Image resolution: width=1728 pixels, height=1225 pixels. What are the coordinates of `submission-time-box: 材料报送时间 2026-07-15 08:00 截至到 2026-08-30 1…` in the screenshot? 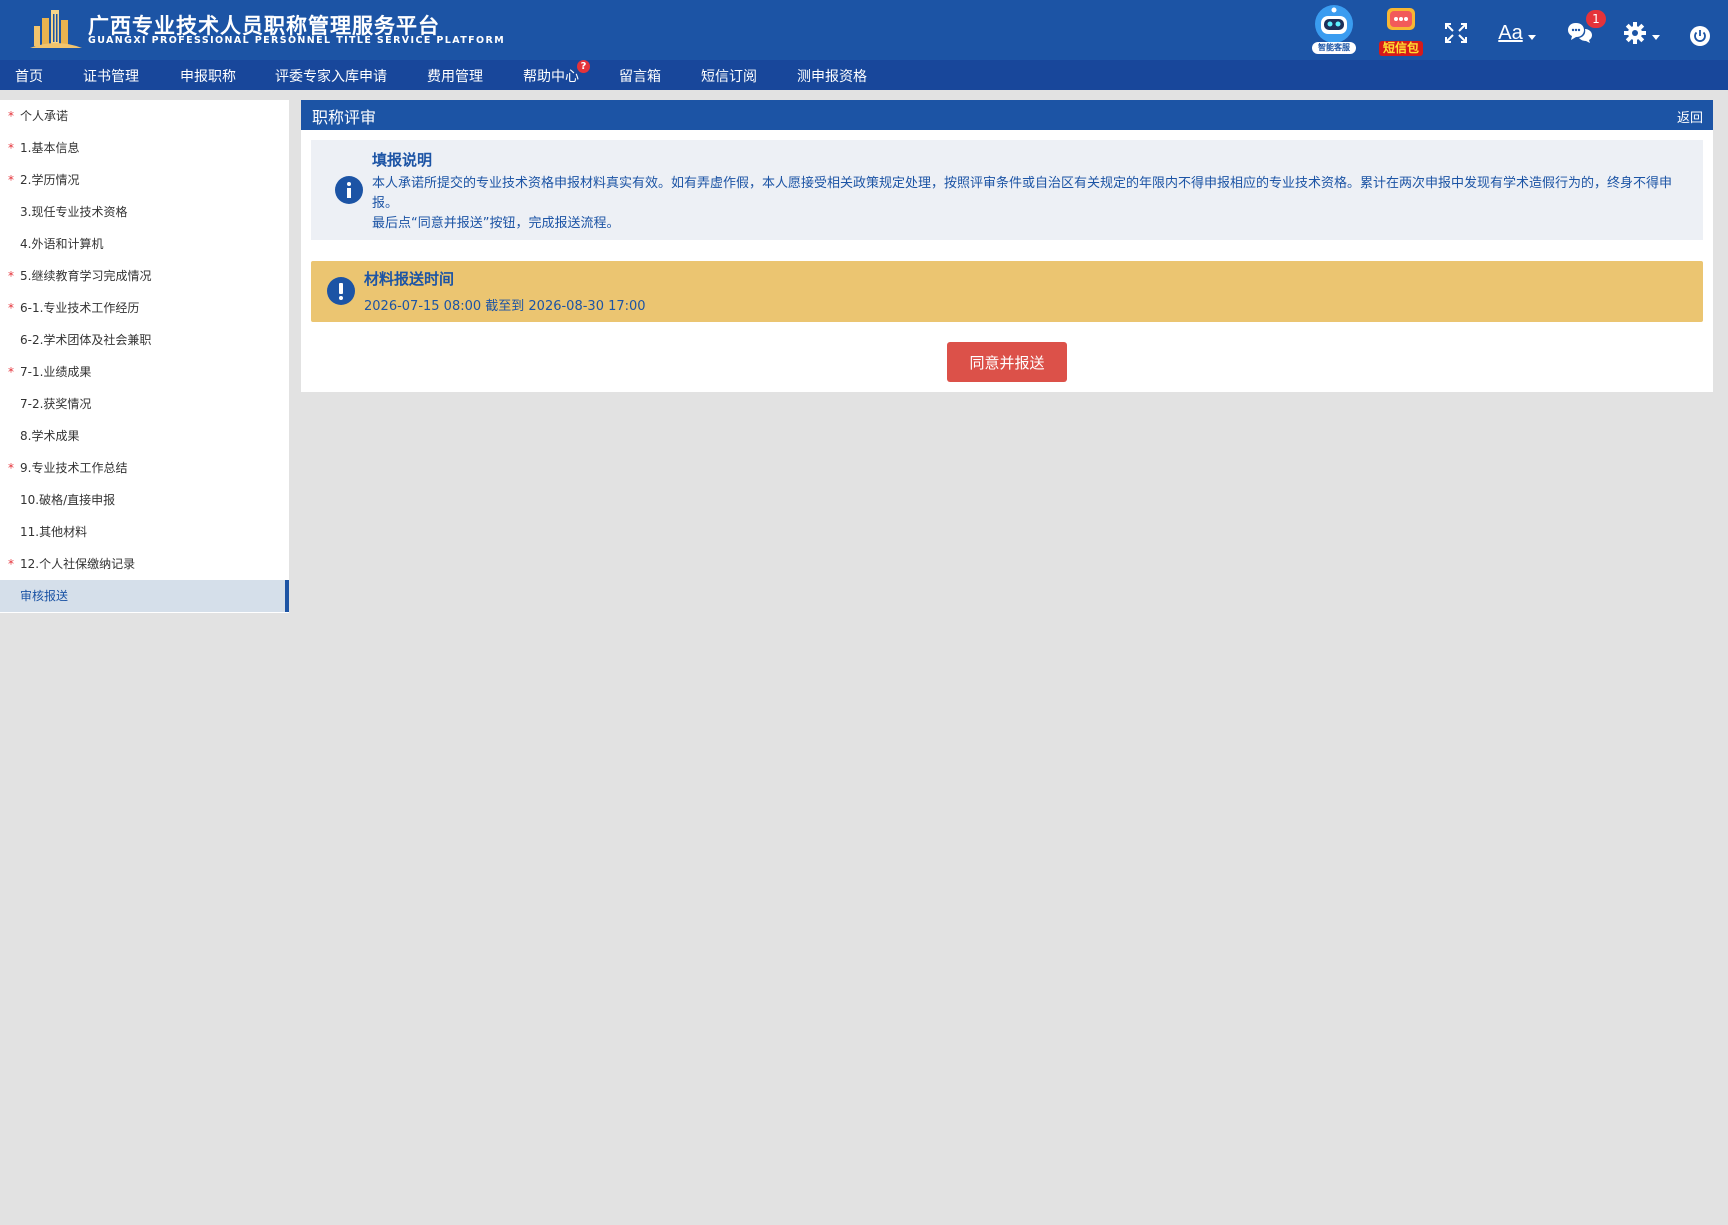 It's located at (1007, 291).